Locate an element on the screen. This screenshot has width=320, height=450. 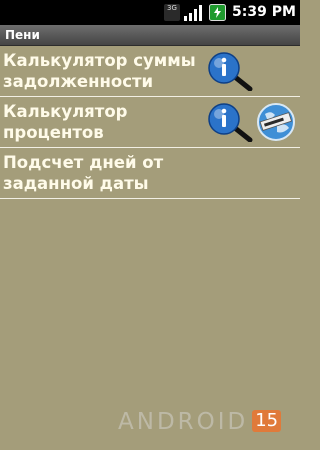
app-title-bar: Пени is located at coordinates (150, 35).